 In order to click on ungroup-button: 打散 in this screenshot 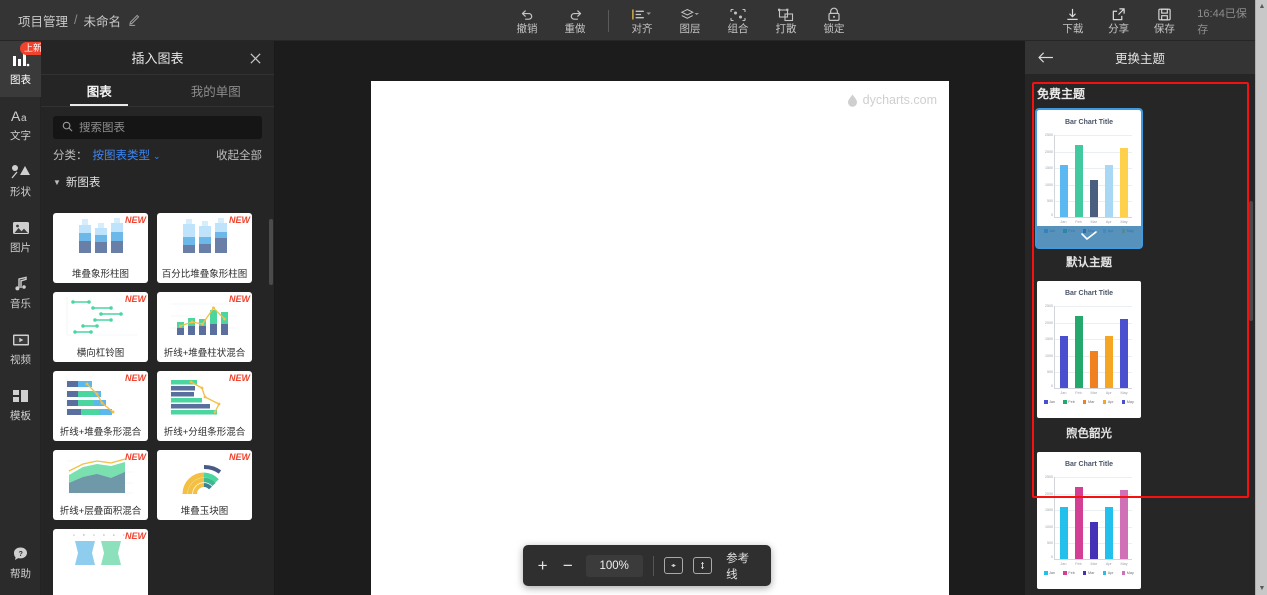, I will do `click(786, 20)`.